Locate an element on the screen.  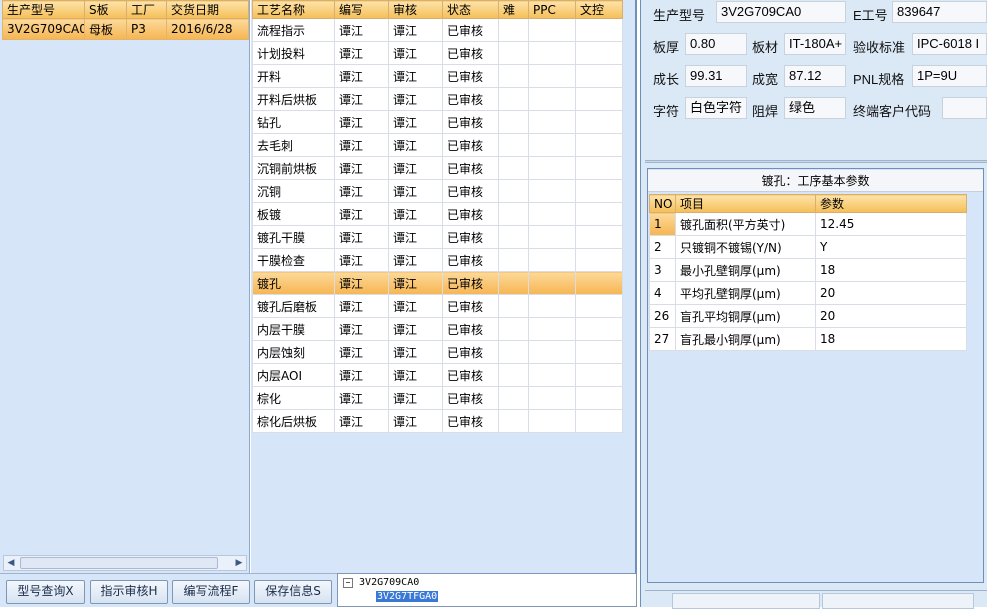
table-row: 镀孔 谭江 谭江 已审核 is located at coordinates (437, 283).